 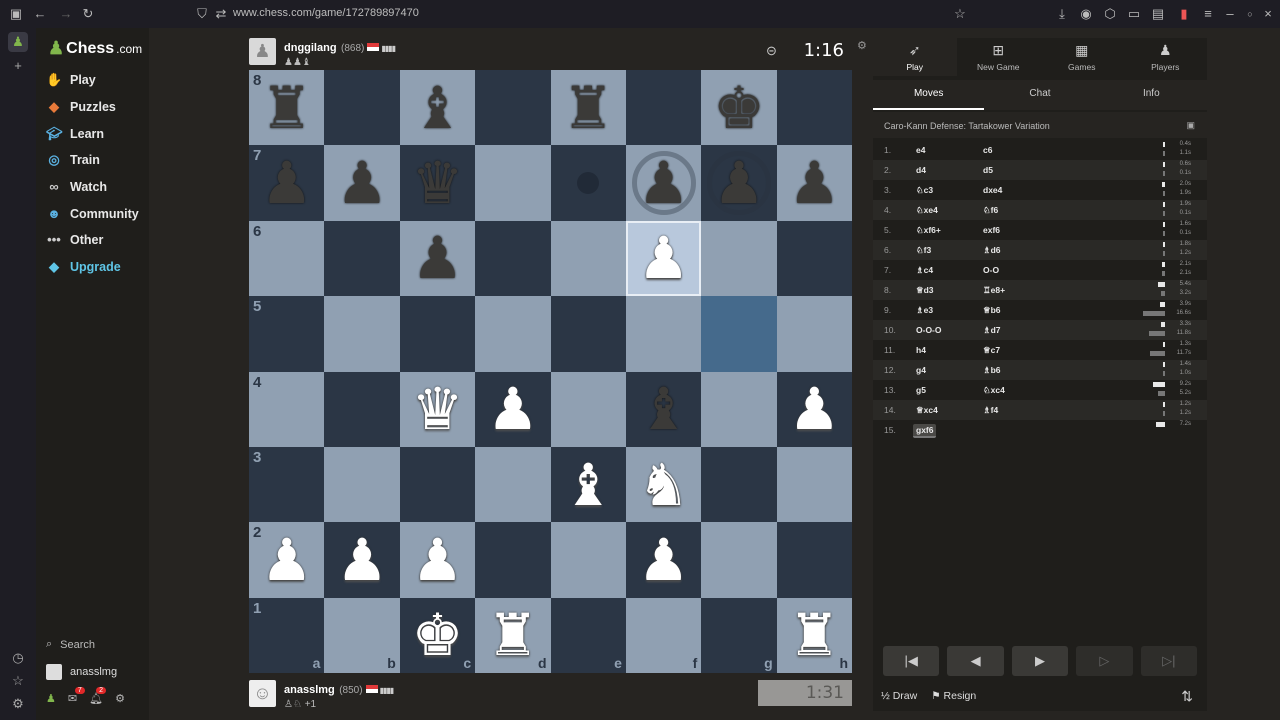 What do you see at coordinates (1040, 661) in the screenshot?
I see `play-button: ▶` at bounding box center [1040, 661].